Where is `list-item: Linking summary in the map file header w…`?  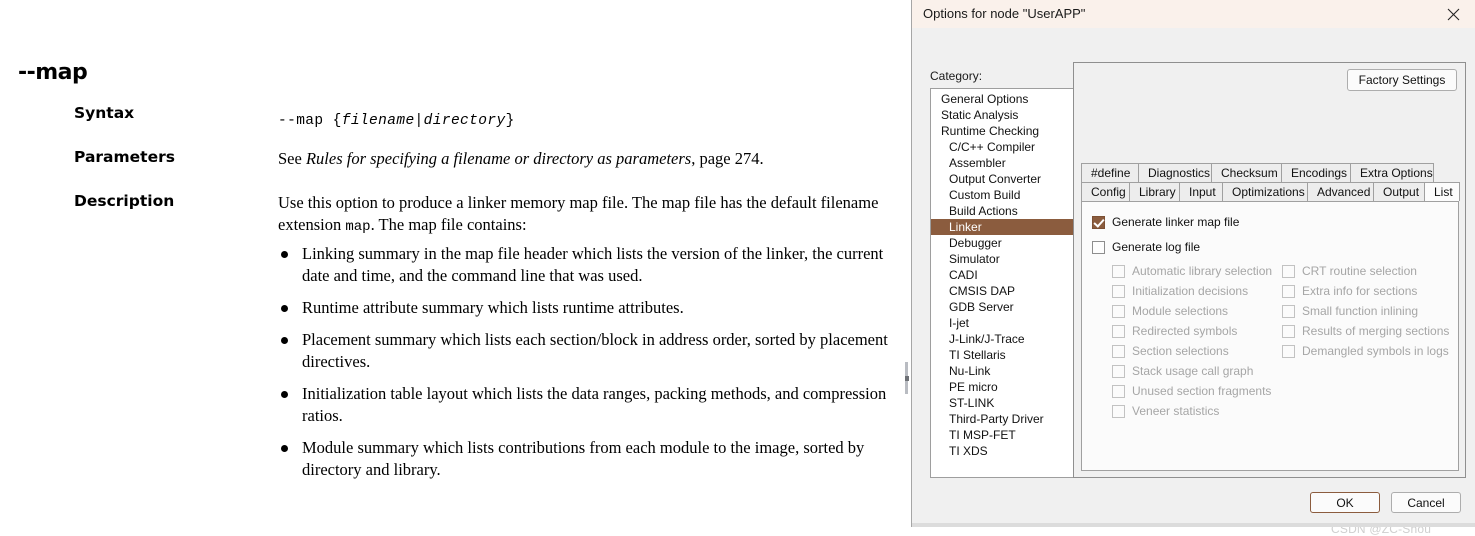 list-item: Linking summary in the map file header w… is located at coordinates (590, 265).